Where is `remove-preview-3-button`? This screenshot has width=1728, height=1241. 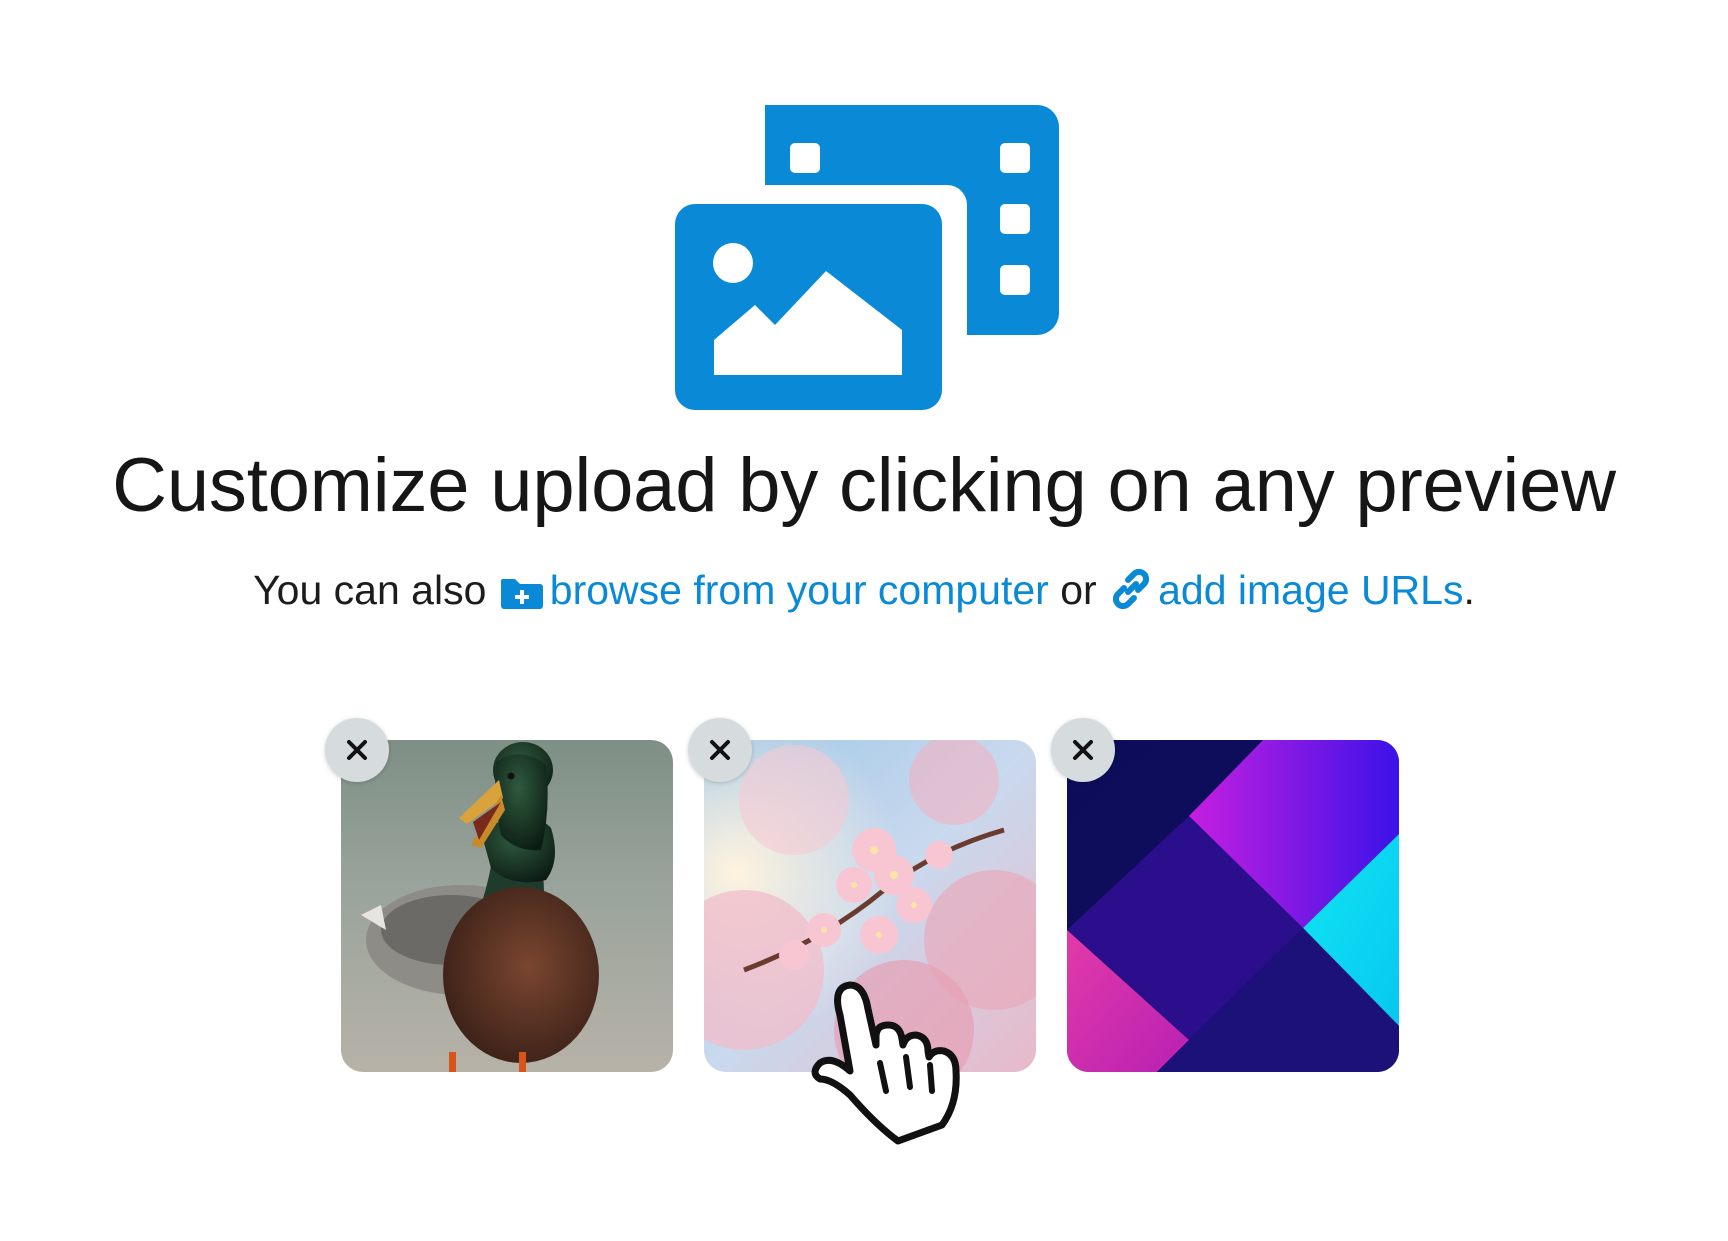
remove-preview-3-button is located at coordinates (1083, 750).